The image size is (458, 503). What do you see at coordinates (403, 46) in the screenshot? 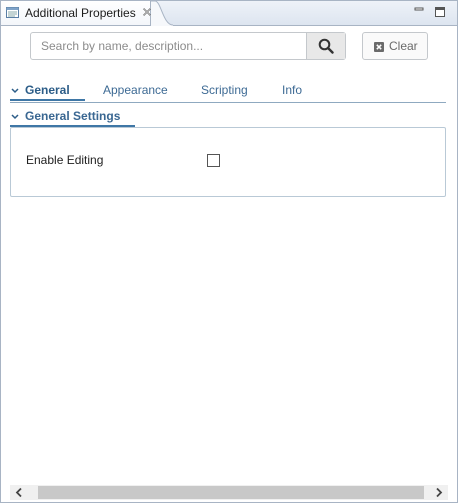
I see `clear-button-label: Clear` at bounding box center [403, 46].